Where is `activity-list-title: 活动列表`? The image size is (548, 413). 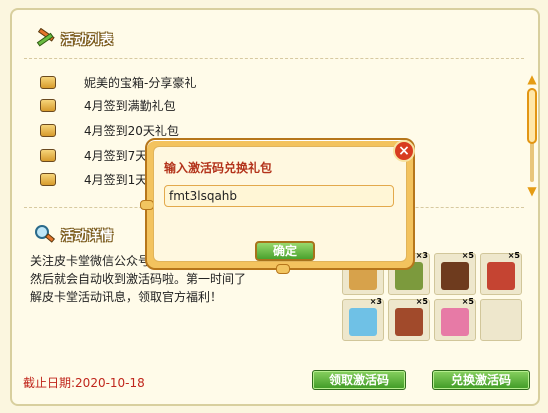 activity-list-title: 活动列表 is located at coordinates (87, 40).